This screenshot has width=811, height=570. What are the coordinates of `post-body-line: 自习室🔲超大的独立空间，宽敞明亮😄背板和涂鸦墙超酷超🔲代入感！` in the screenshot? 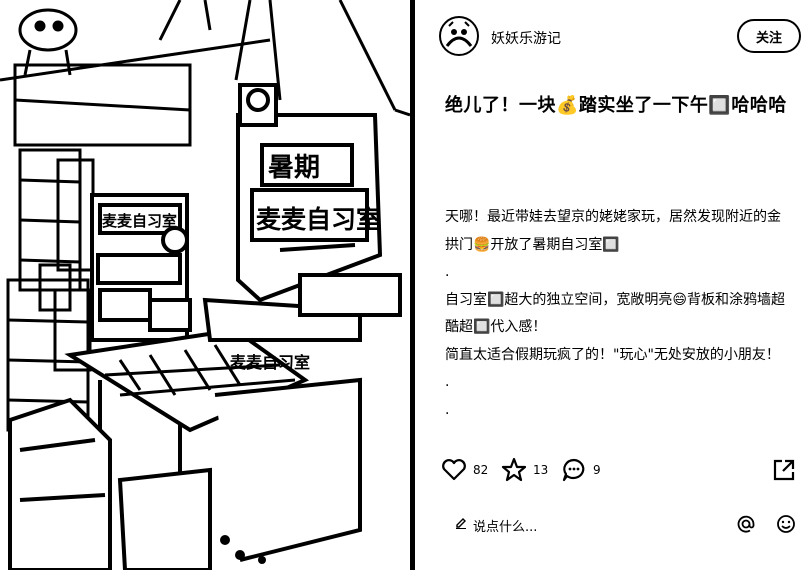 It's located at (615, 313).